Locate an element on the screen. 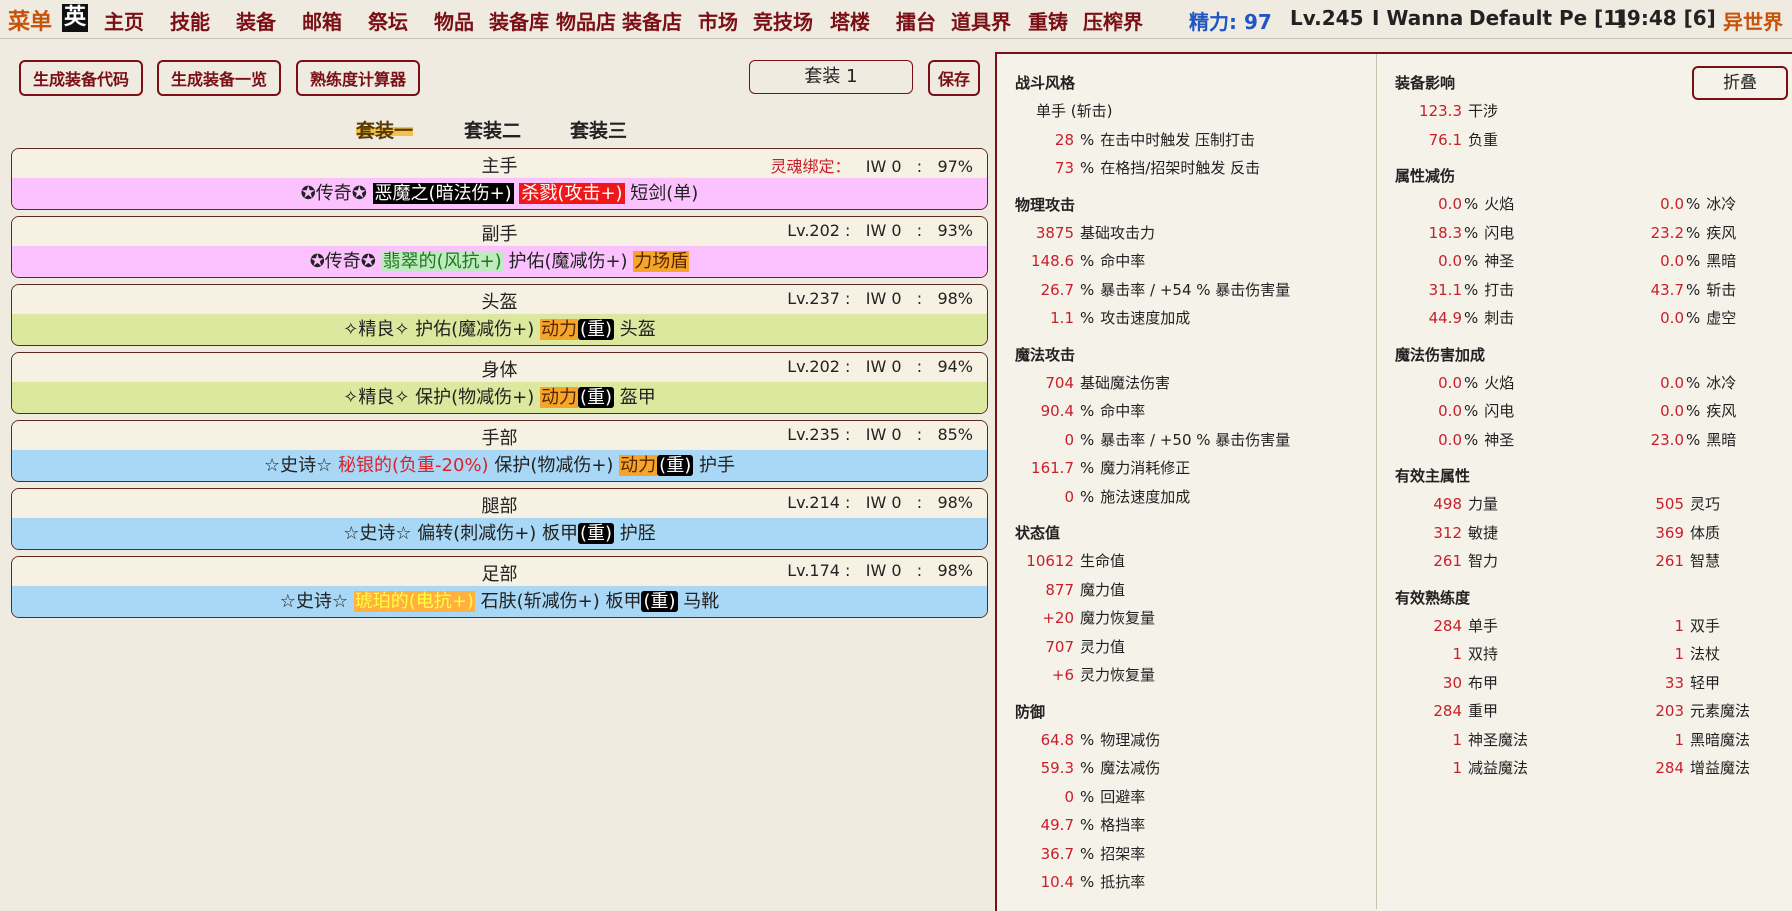  nav-equip-storage: 装备库 is located at coordinates (519, 20).